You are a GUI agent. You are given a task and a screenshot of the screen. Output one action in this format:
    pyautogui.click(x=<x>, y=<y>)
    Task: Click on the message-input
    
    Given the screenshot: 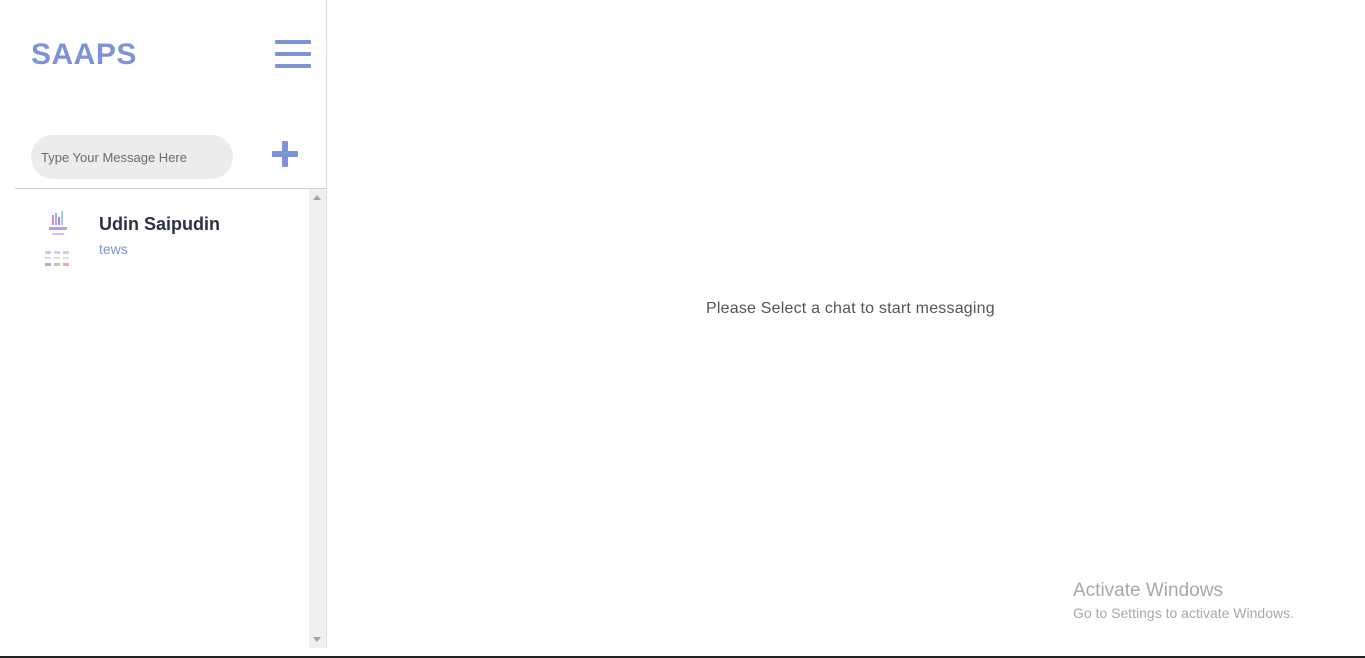 What is the action you would take?
    pyautogui.click(x=132, y=157)
    